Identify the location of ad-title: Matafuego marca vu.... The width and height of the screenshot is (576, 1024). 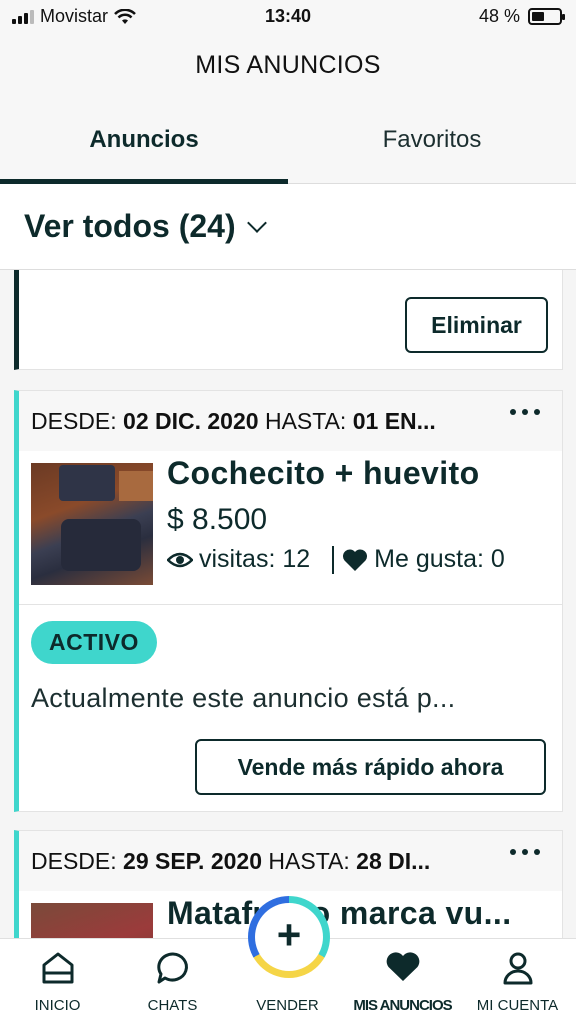
(339, 913).